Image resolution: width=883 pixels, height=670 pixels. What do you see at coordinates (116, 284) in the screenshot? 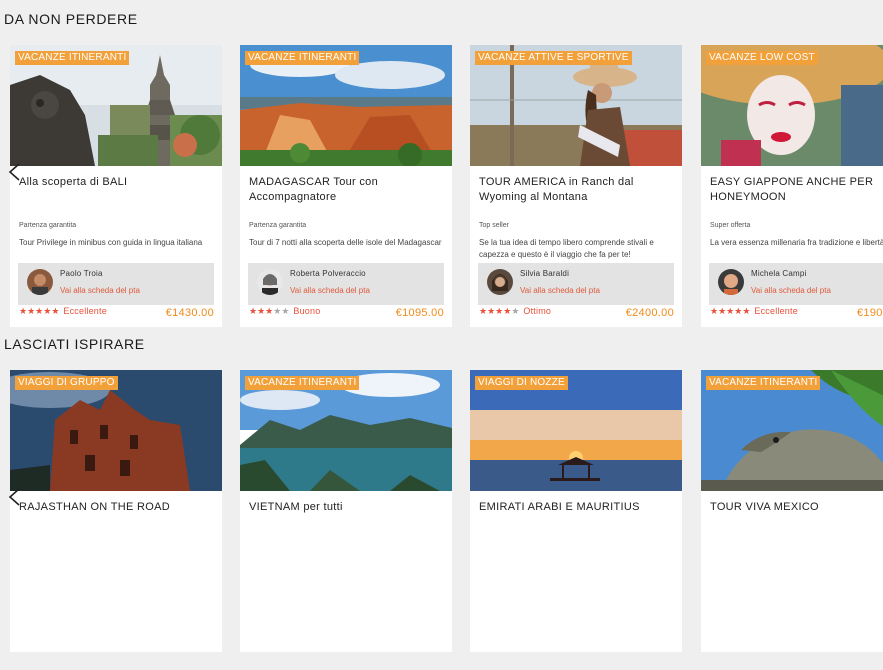
I see `agent-box: Paolo Troia Vai alla scheda del pta` at bounding box center [116, 284].